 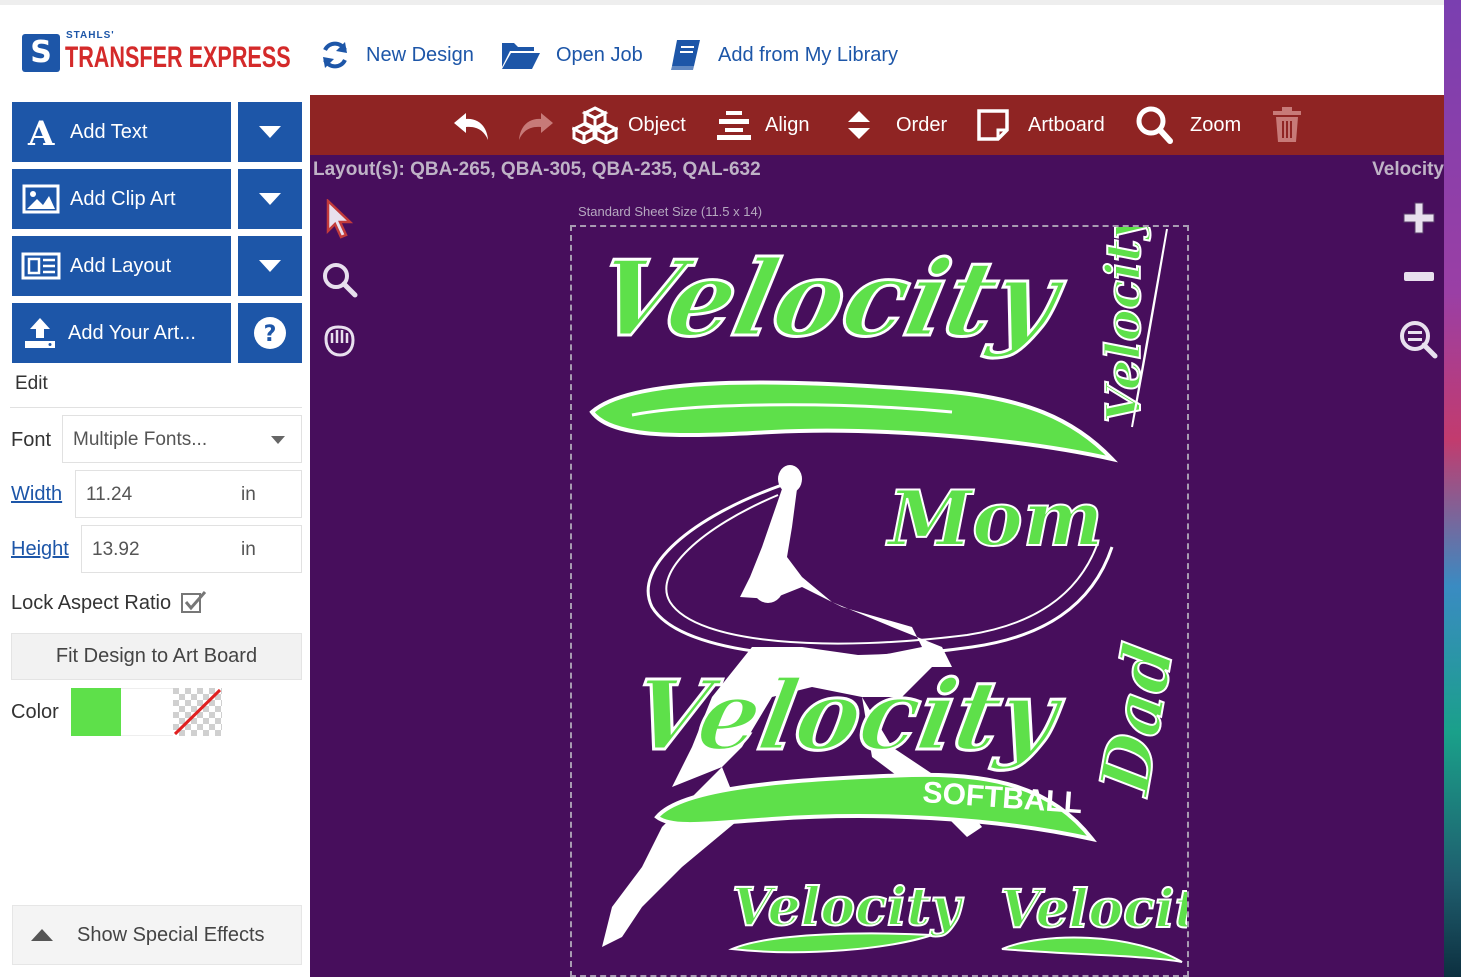 What do you see at coordinates (41, 199) in the screenshot?
I see `image-icon` at bounding box center [41, 199].